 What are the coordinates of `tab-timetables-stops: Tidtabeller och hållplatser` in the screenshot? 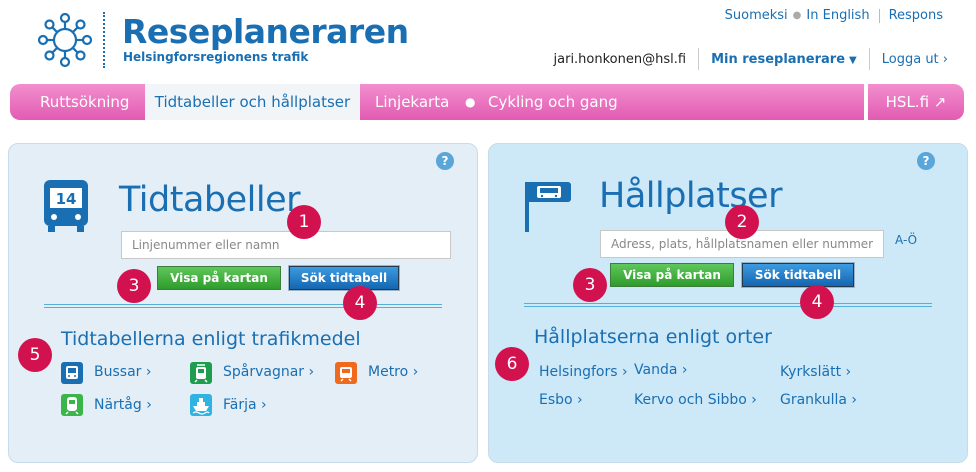 It's located at (252, 102).